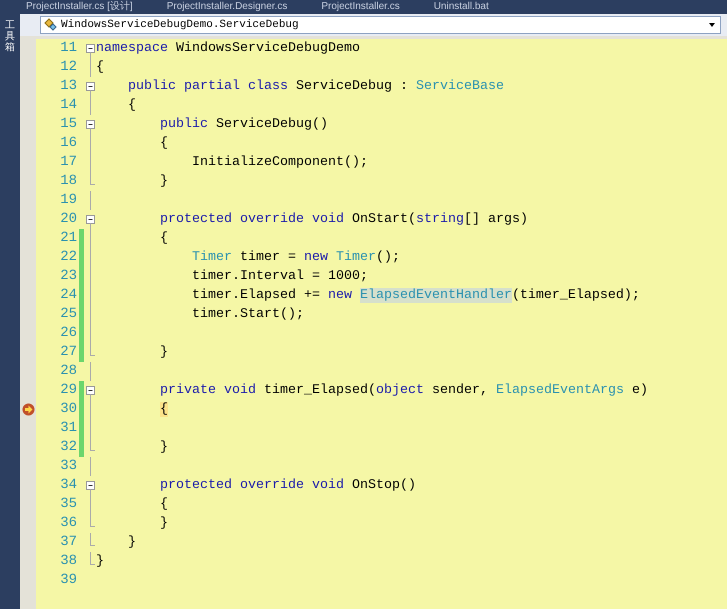 The height and width of the screenshot is (609, 727). What do you see at coordinates (68, 390) in the screenshot?
I see `line-number: 29` at bounding box center [68, 390].